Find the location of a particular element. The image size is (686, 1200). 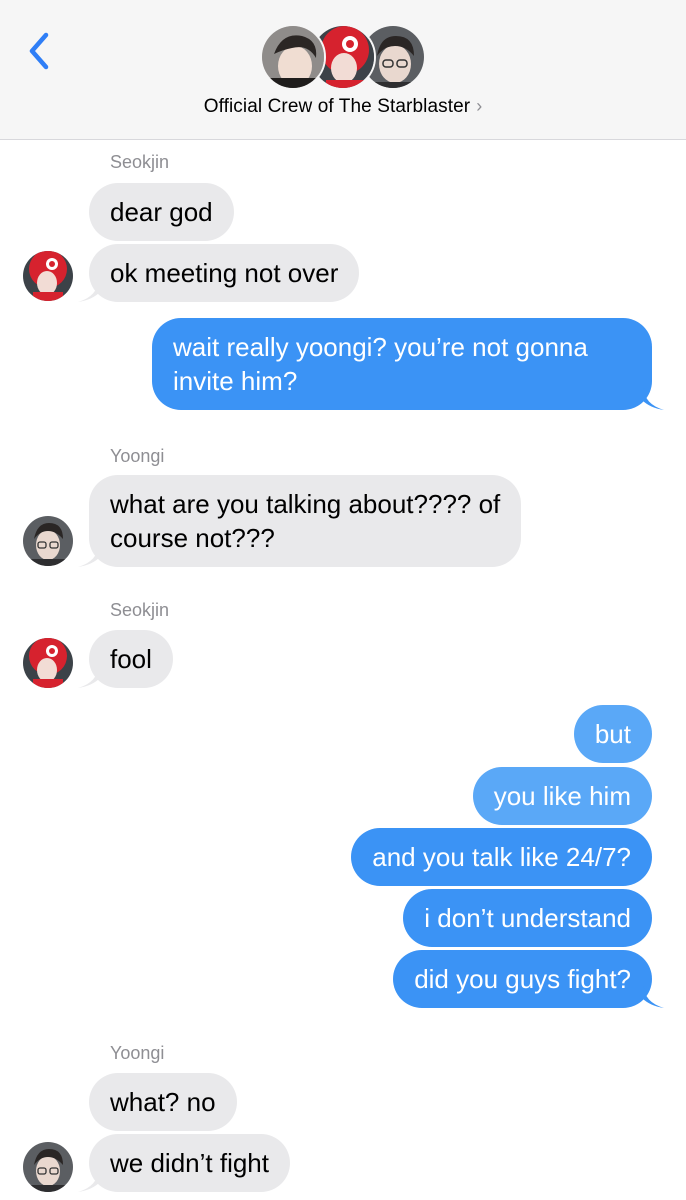

outgoing-message: you like him is located at coordinates (562, 796).